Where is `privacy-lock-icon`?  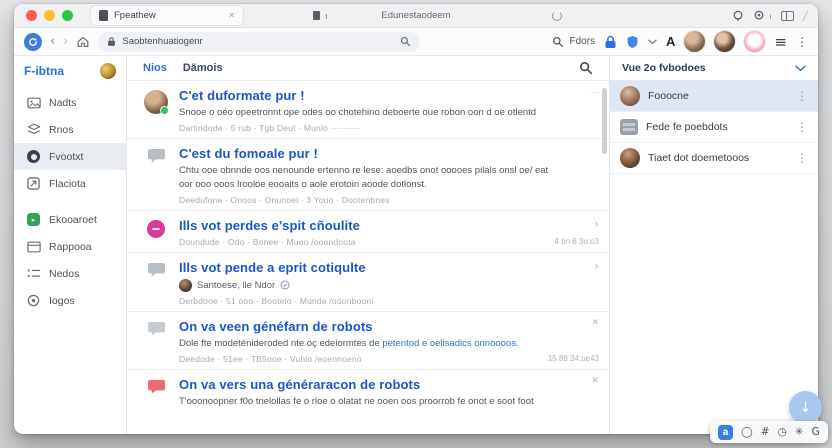
privacy-lock-icon is located at coordinates (610, 42).